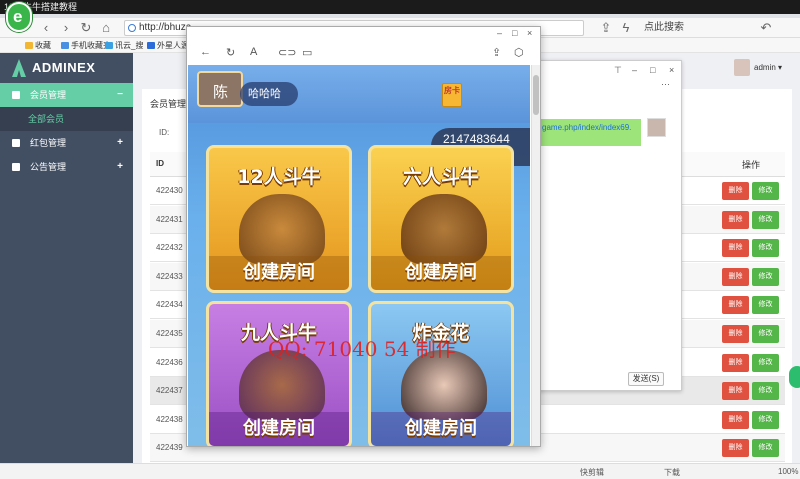  Describe the element at coordinates (672, 472) in the screenshot. I see `download-label: 下载` at that location.